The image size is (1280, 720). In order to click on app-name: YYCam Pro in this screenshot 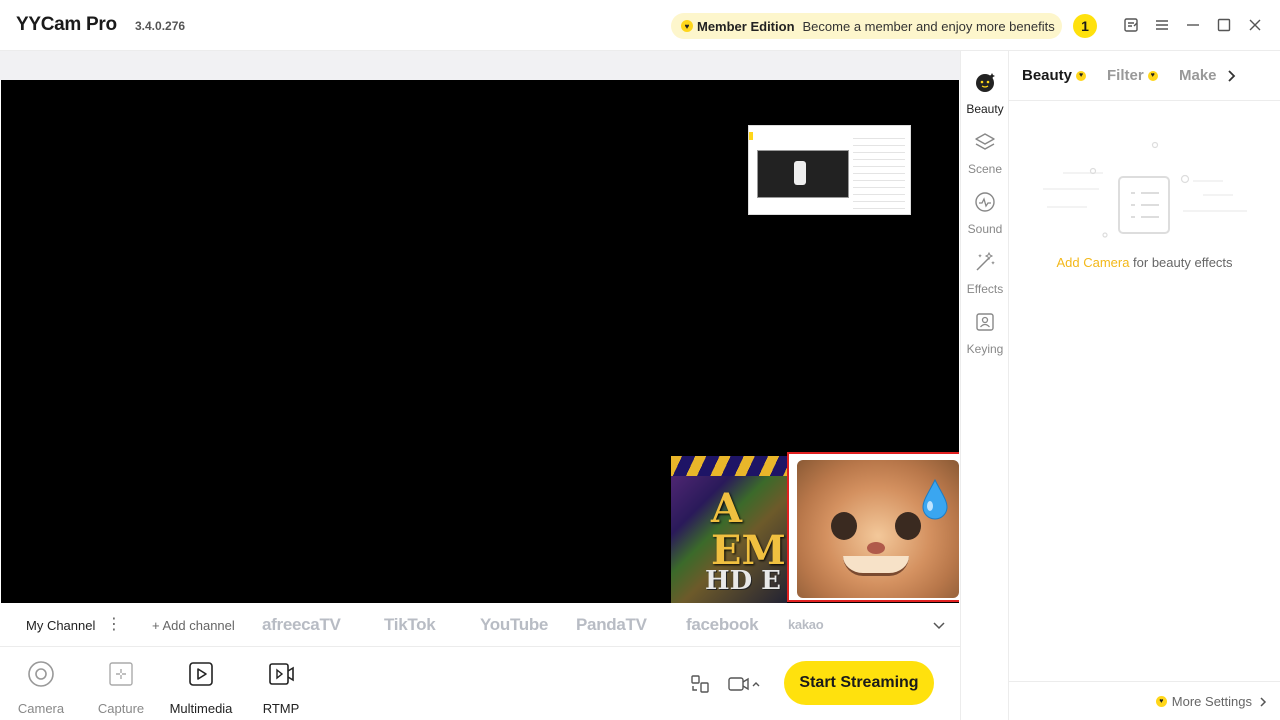, I will do `click(66, 24)`.